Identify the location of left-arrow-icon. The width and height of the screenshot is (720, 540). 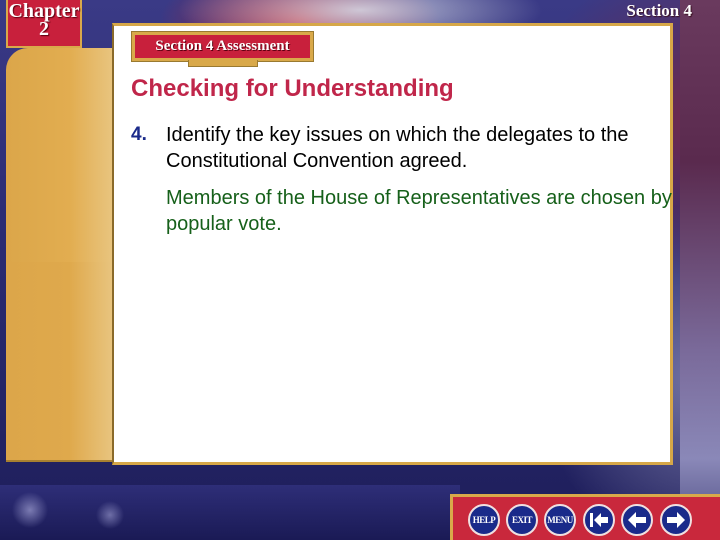
(637, 520).